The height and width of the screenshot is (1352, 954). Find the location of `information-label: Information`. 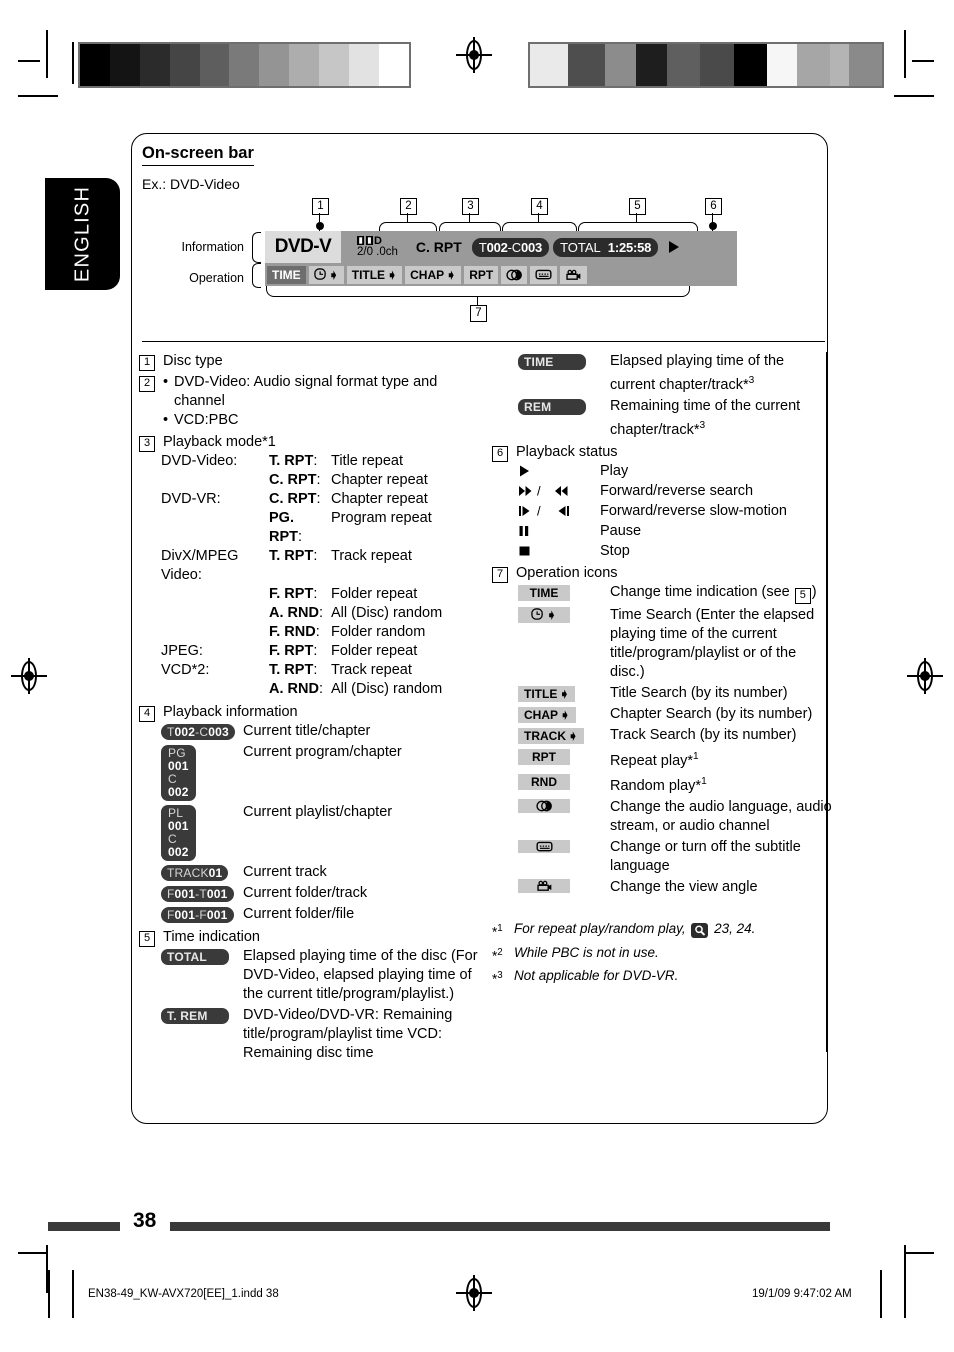

information-label: Information is located at coordinates (212, 247).